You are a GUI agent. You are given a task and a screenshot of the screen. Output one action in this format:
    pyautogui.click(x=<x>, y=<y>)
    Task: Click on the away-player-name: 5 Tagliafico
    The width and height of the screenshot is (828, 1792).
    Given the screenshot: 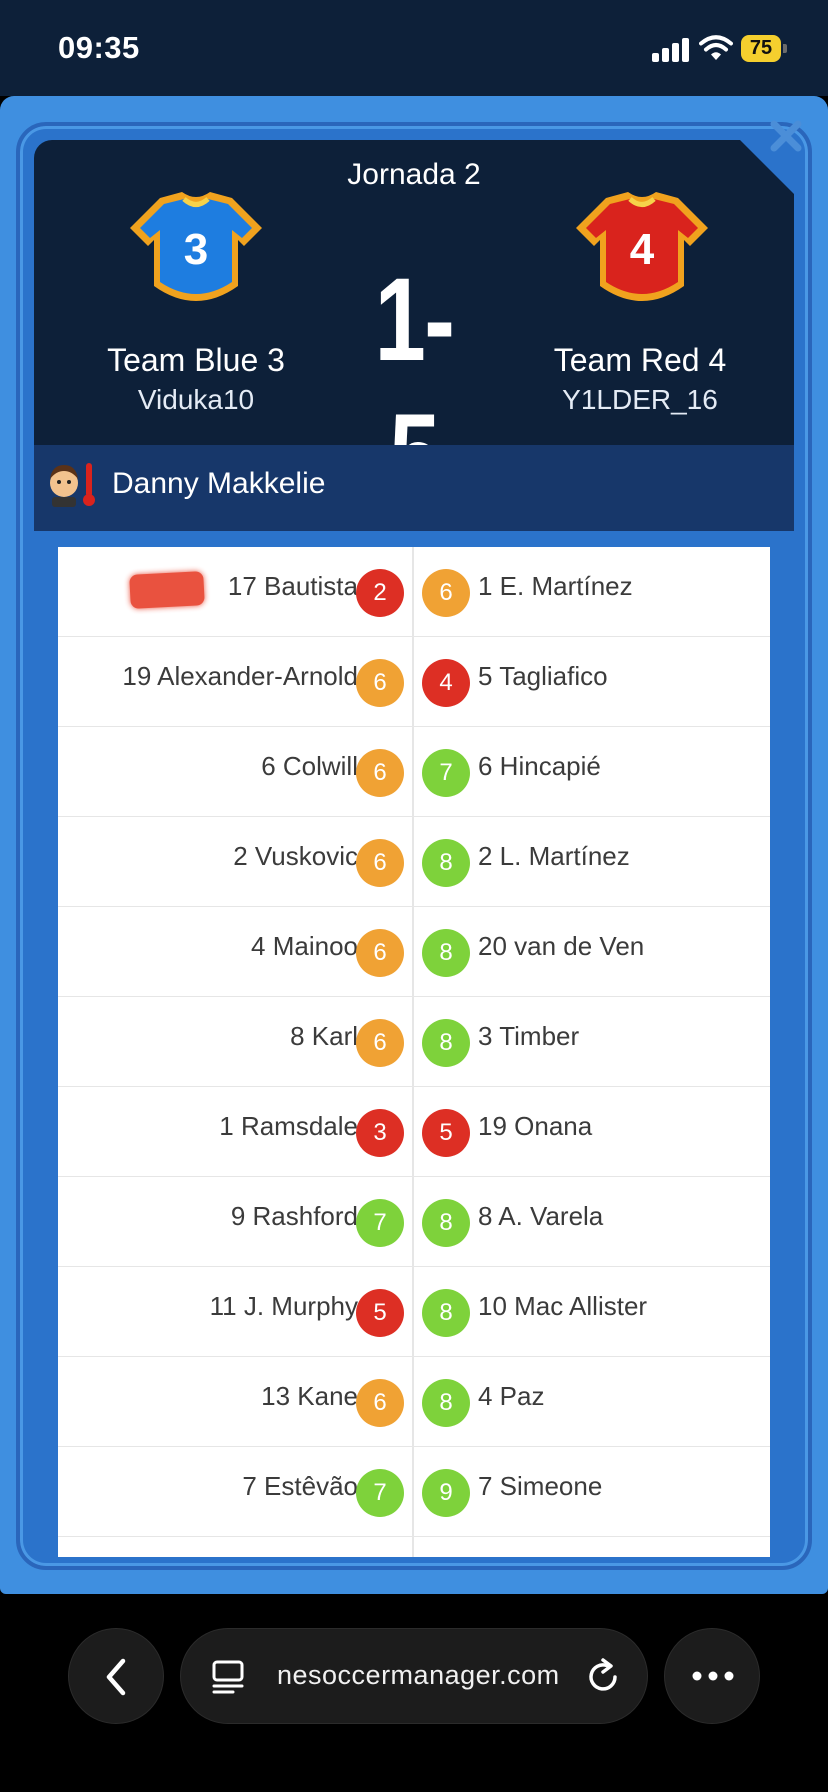 What is the action you would take?
    pyautogui.click(x=543, y=676)
    